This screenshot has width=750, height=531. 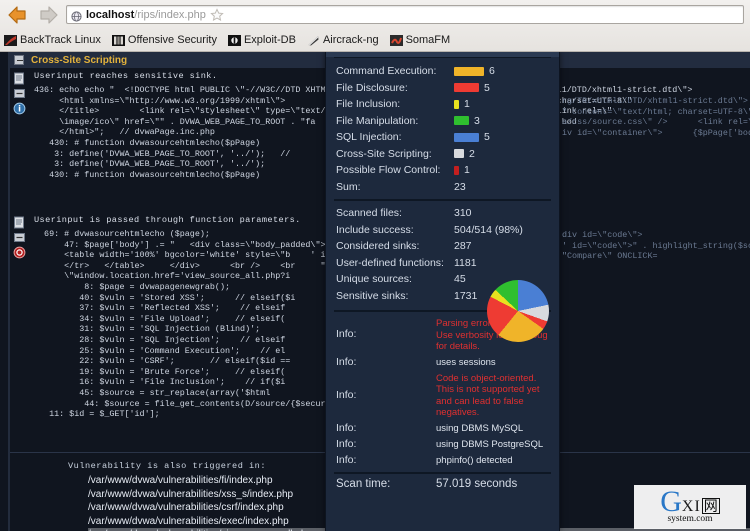 What do you see at coordinates (492, 71) in the screenshot?
I see `vuln-count: 6` at bounding box center [492, 71].